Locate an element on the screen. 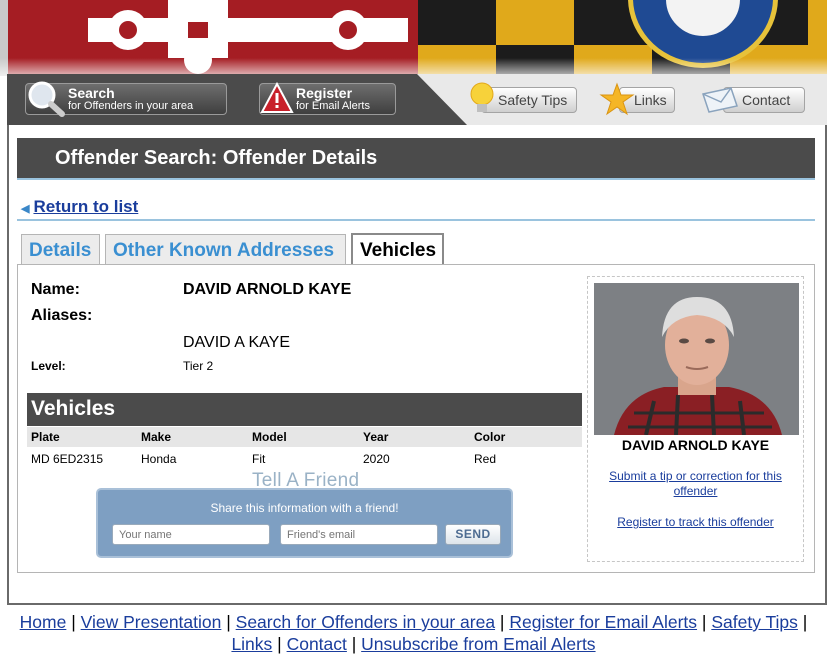 The height and width of the screenshot is (658, 827). footer-link-home: Home is located at coordinates (43, 622).